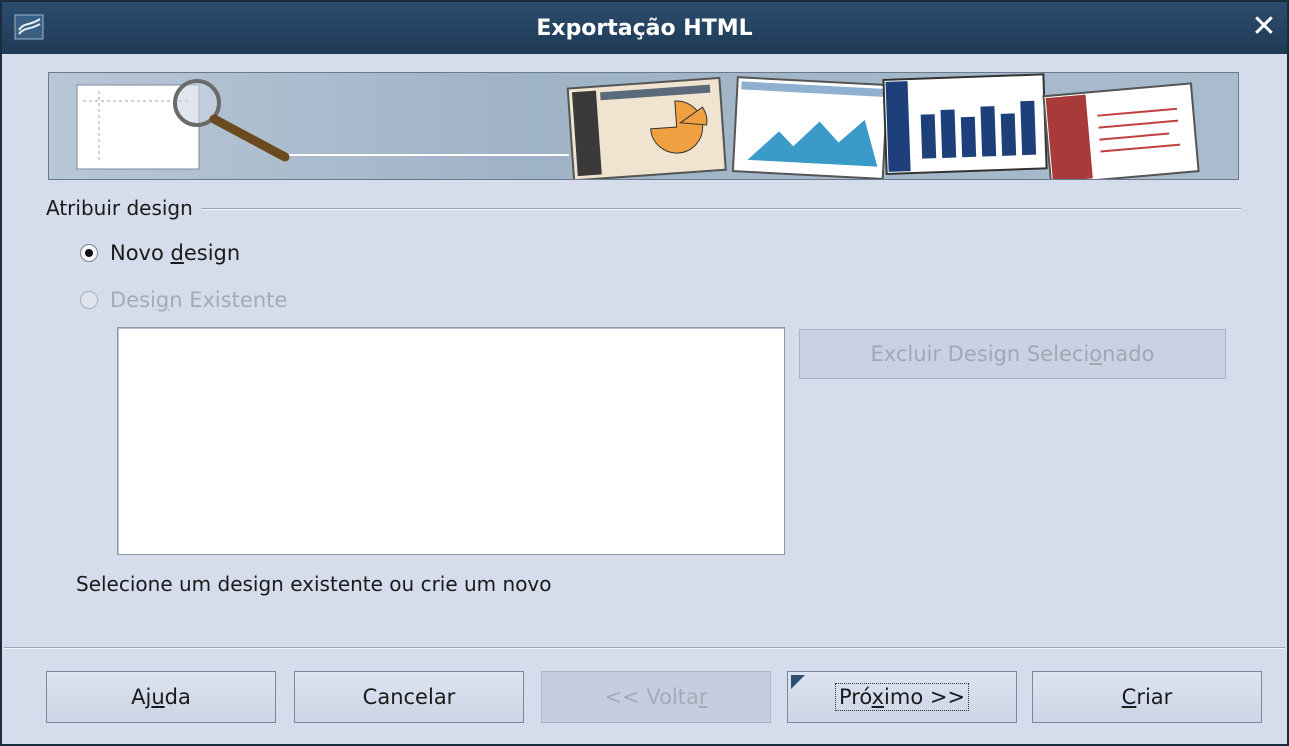 The height and width of the screenshot is (746, 1289). What do you see at coordinates (1147, 697) in the screenshot?
I see `create-button: Criar` at bounding box center [1147, 697].